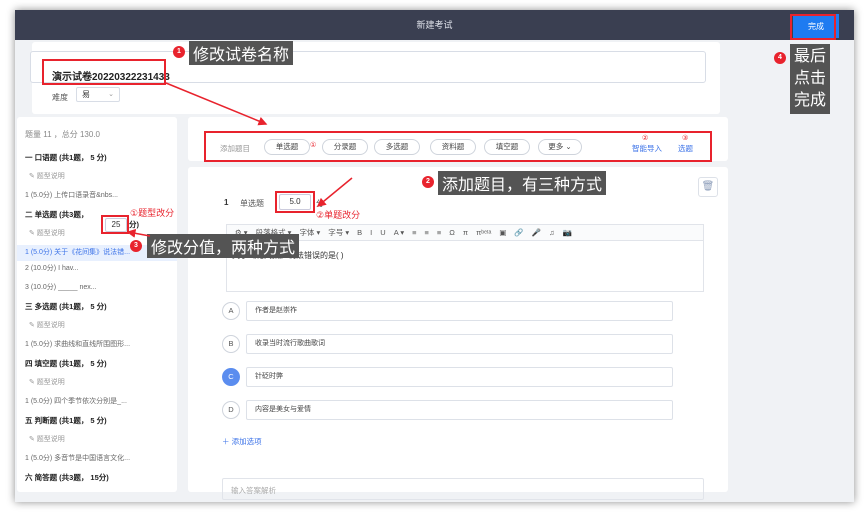 The image size is (864, 512). Describe the element at coordinates (239, 160) in the screenshot. I see `annotation-arrows` at that location.